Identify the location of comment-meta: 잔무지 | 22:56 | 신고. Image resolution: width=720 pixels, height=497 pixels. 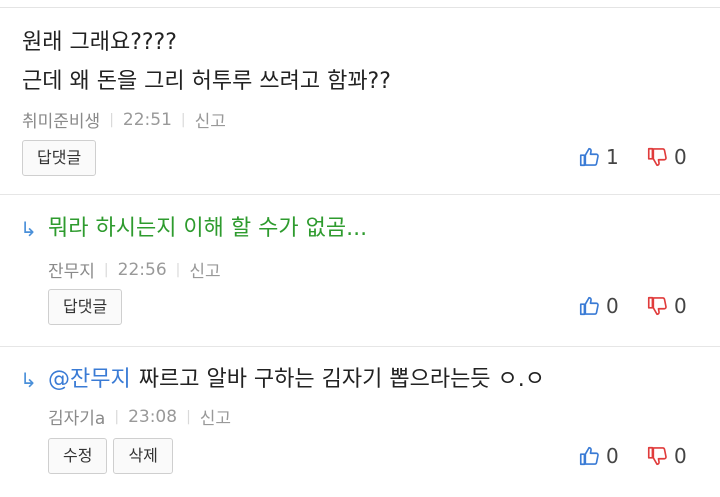
(134, 270).